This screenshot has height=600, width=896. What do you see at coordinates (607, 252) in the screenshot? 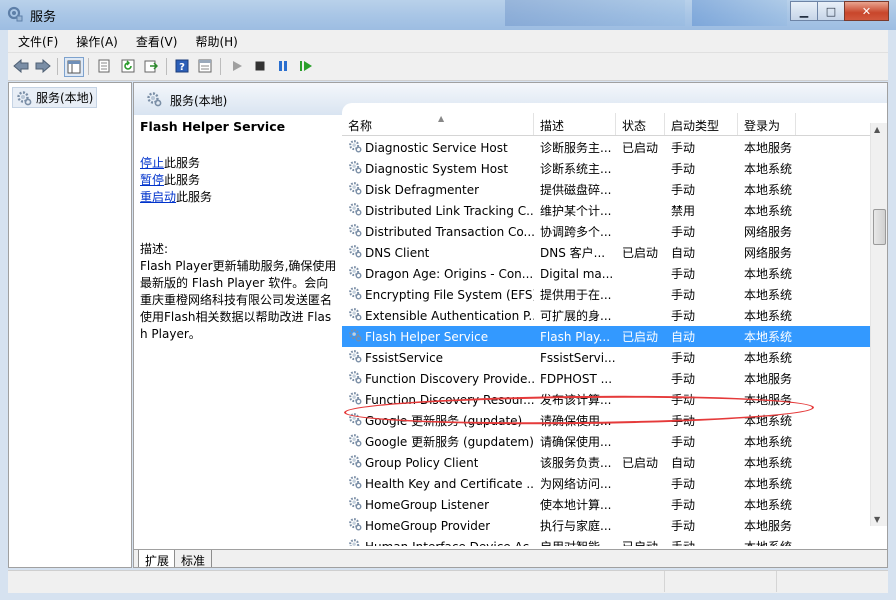
I see `table-row: DNS Client DNS 客户... 已启动 自动 网络服务` at bounding box center [607, 252].